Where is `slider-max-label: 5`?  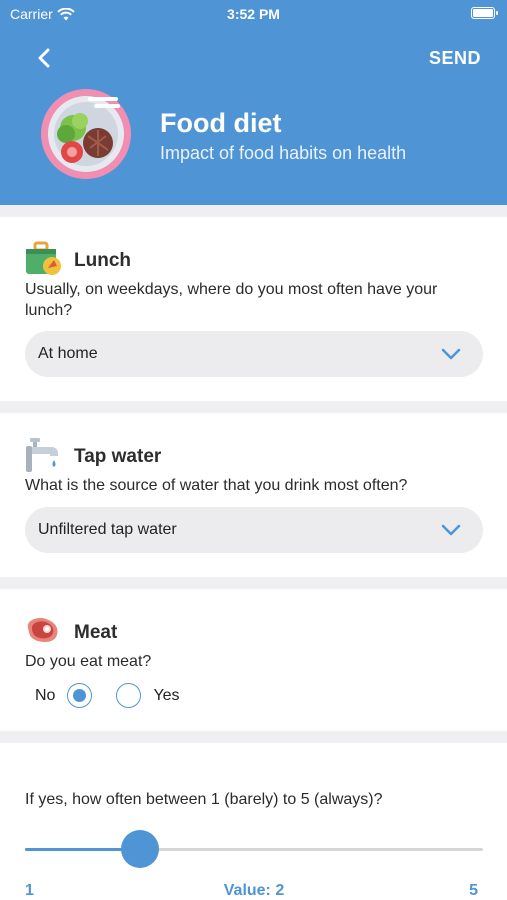 slider-max-label: 5 is located at coordinates (473, 890).